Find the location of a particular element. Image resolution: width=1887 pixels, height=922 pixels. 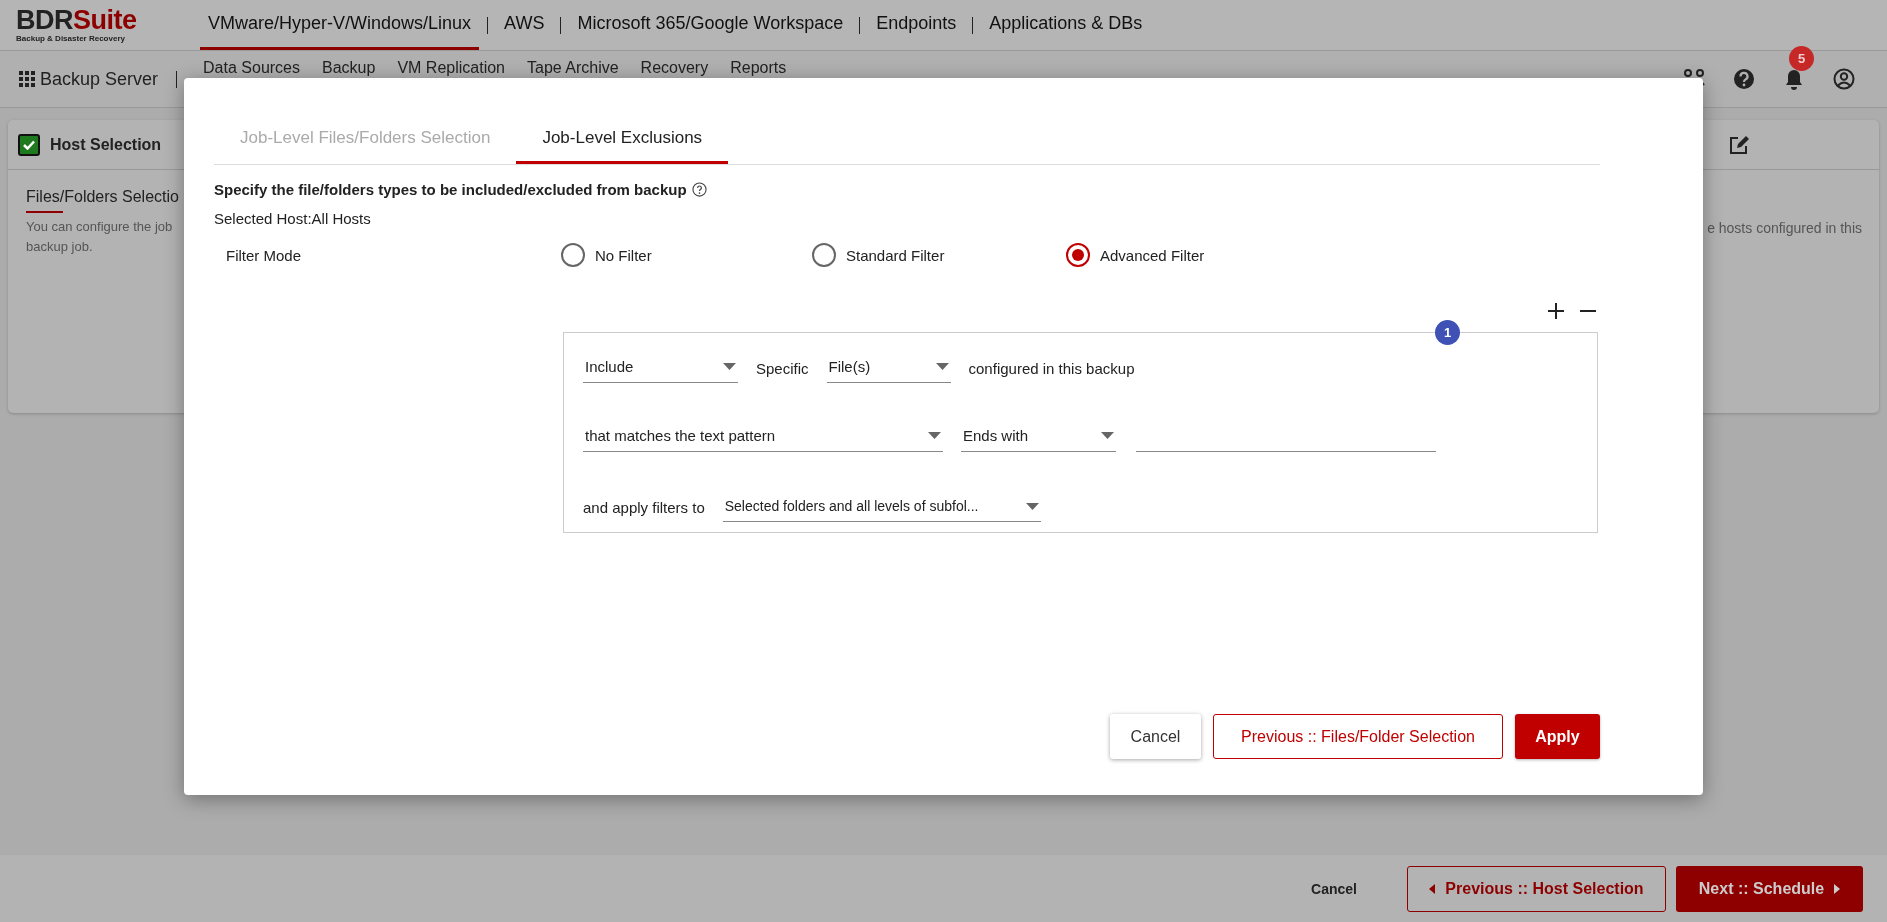

caret-right-icon is located at coordinates (1837, 888).